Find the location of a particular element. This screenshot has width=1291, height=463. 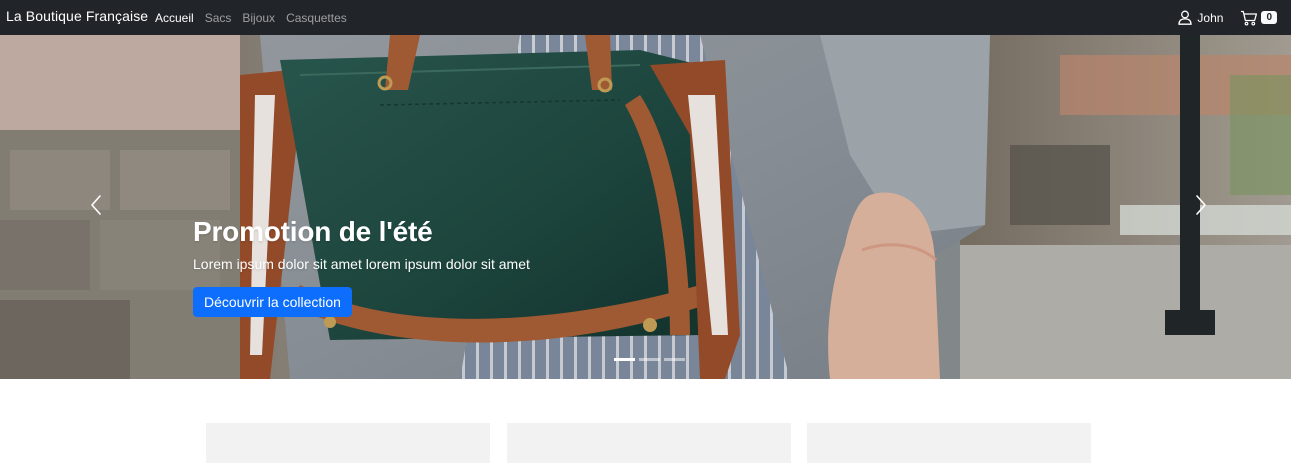

carousel-next-button is located at coordinates (1201, 207).